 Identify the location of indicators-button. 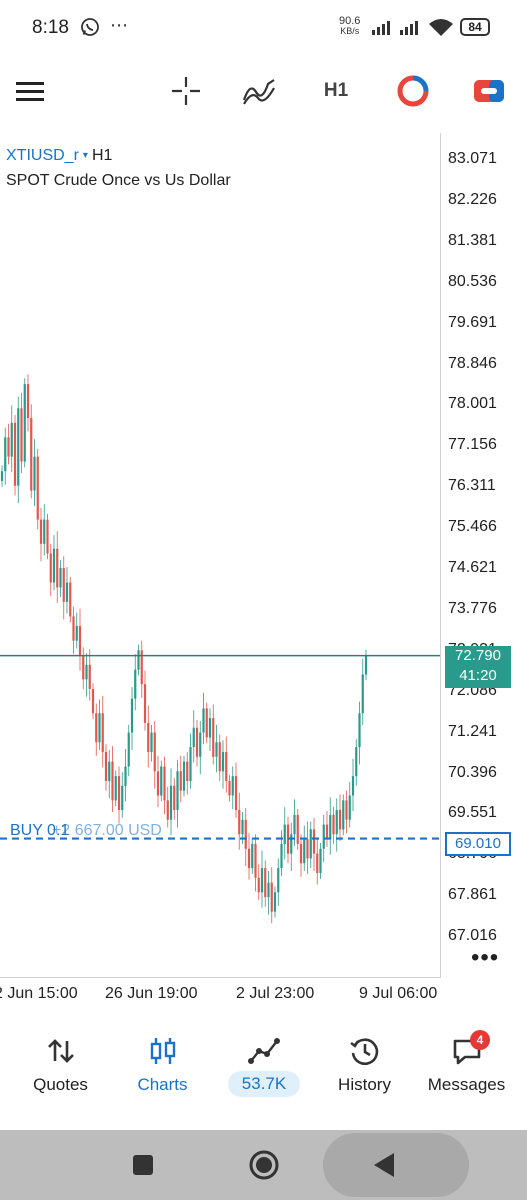
(259, 91).